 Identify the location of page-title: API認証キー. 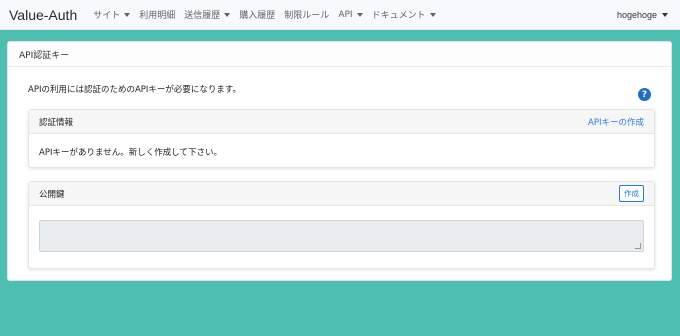
(44, 55).